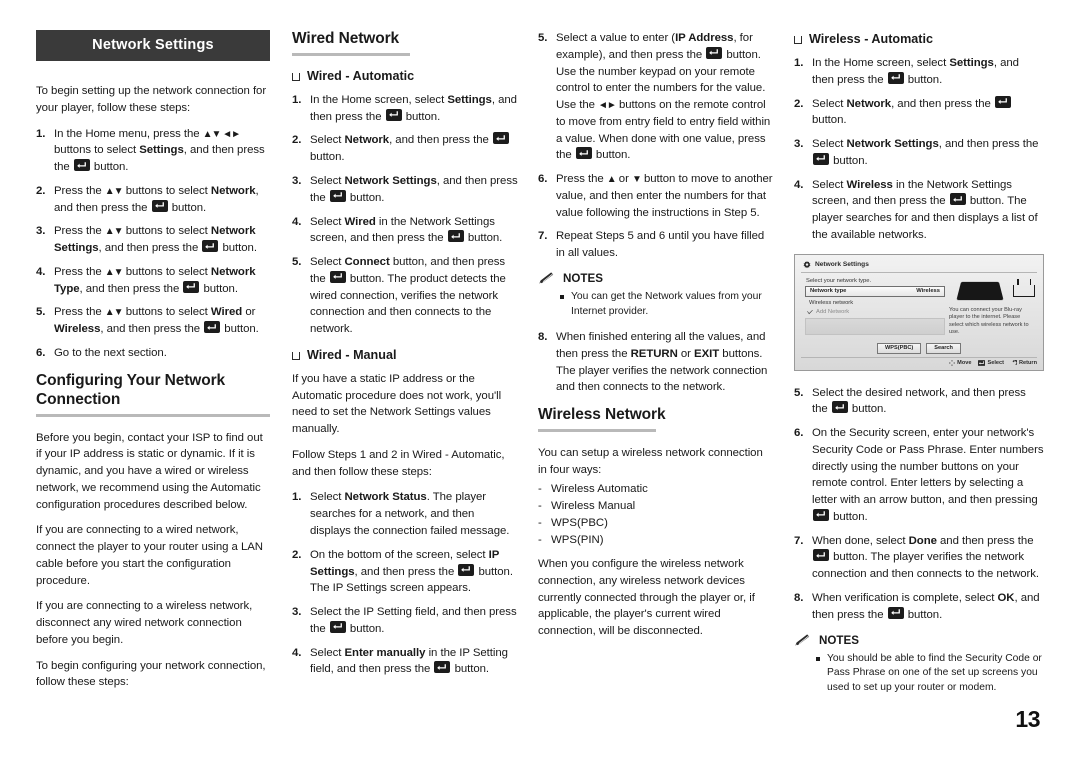  Describe the element at coordinates (405, 355) in the screenshot. I see `subheading-wired-manual: Wired - Manual` at that location.